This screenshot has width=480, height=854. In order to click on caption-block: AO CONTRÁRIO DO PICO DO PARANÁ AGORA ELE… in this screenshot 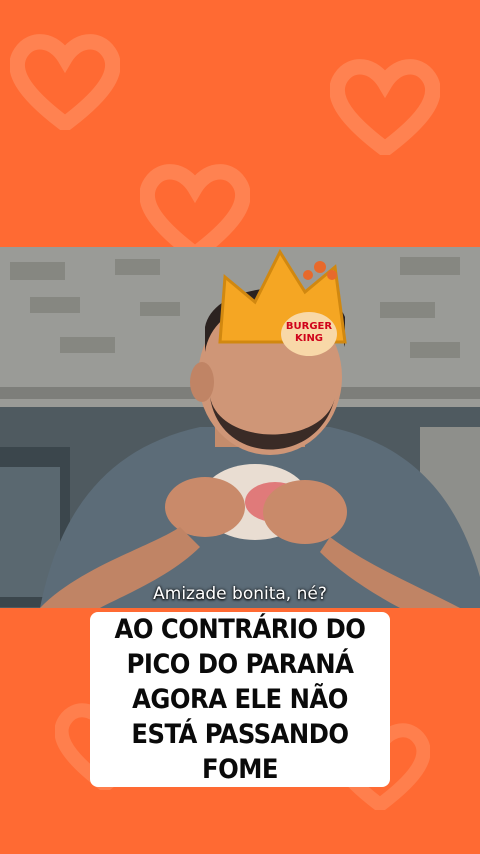, I will do `click(240, 699)`.